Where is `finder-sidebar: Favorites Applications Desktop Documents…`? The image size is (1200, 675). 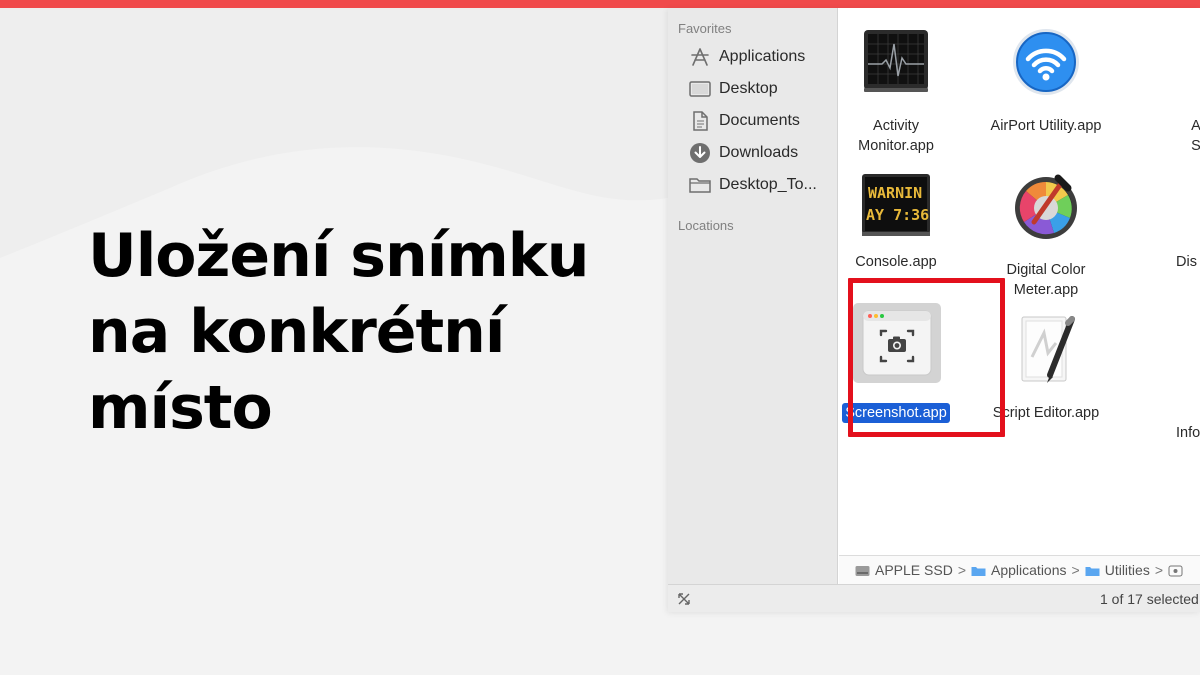 finder-sidebar: Favorites Applications Desktop Documents… is located at coordinates (753, 296).